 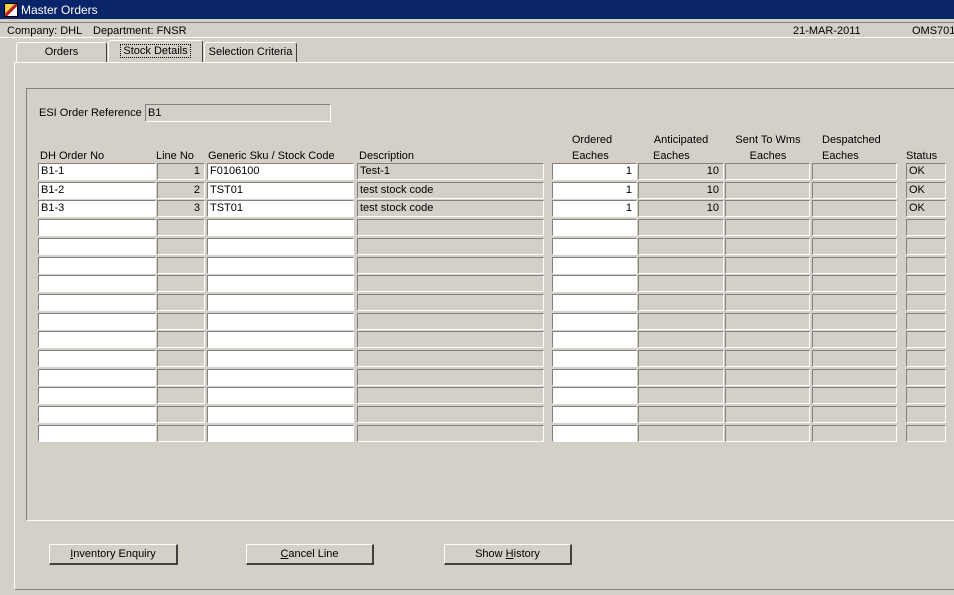 I want to click on header-anticipated-line2: Eaches, so click(x=671, y=156).